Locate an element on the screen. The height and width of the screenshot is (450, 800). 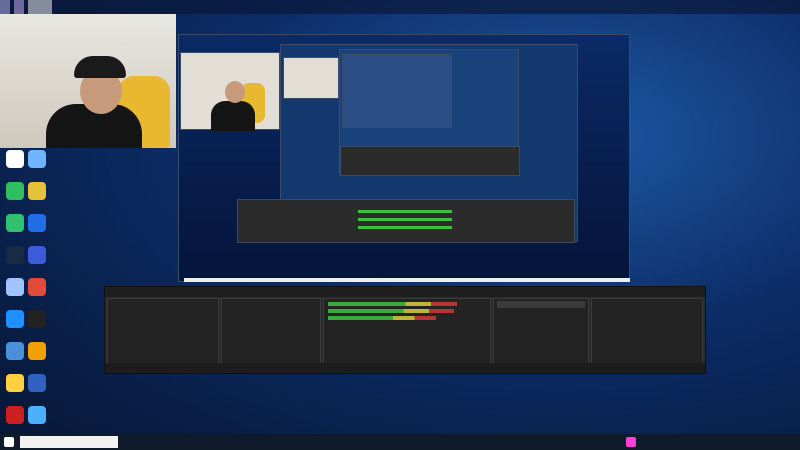
obs-window is located at coordinates (405, 330).